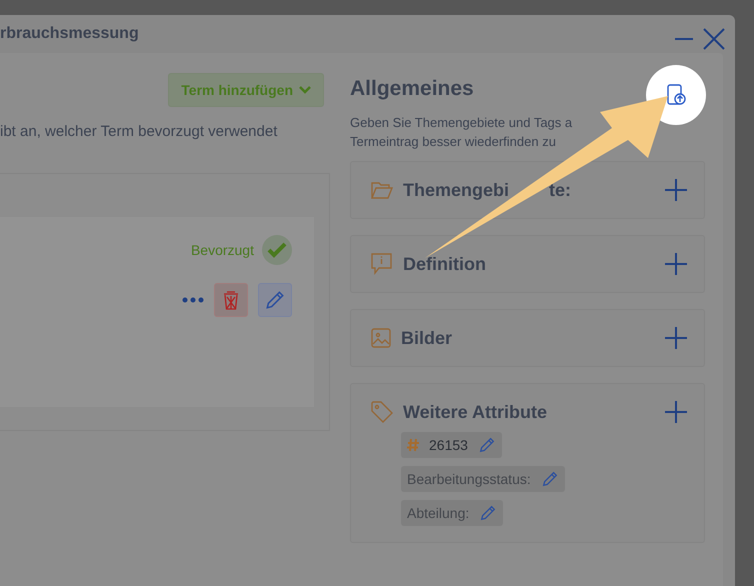  What do you see at coordinates (246, 90) in the screenshot?
I see `add-term-button: Term hinzufügen` at bounding box center [246, 90].